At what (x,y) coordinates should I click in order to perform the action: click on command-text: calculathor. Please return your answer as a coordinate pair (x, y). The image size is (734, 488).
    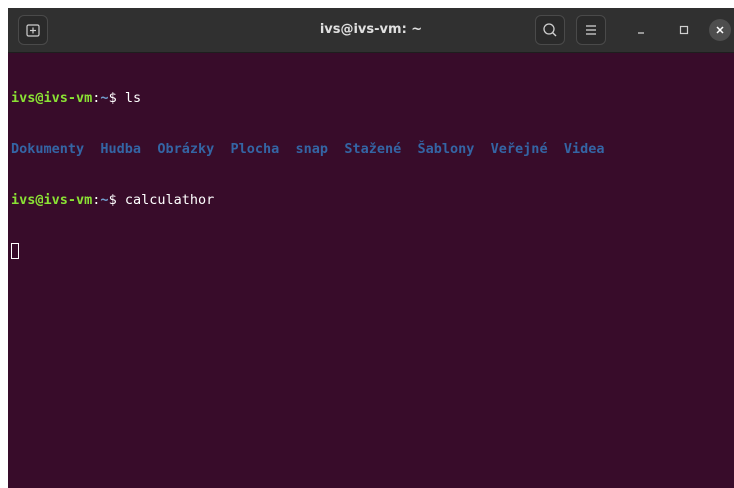
    Looking at the image, I should click on (169, 200).